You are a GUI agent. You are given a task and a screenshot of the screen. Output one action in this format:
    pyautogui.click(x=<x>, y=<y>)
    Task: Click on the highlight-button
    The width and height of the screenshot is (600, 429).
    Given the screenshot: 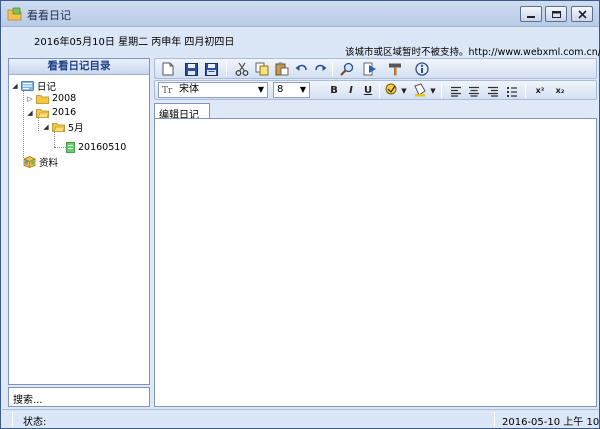 What is the action you would take?
    pyautogui.click(x=391, y=90)
    